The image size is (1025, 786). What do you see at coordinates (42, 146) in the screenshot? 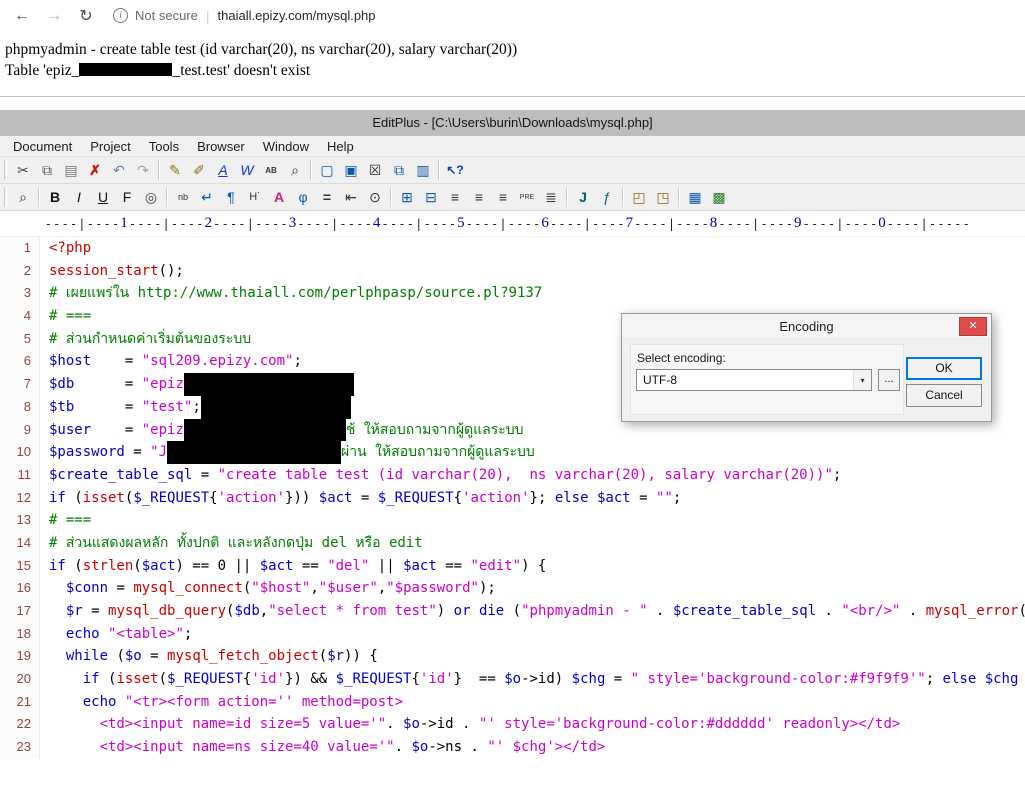
I see `menu-document: Document` at bounding box center [42, 146].